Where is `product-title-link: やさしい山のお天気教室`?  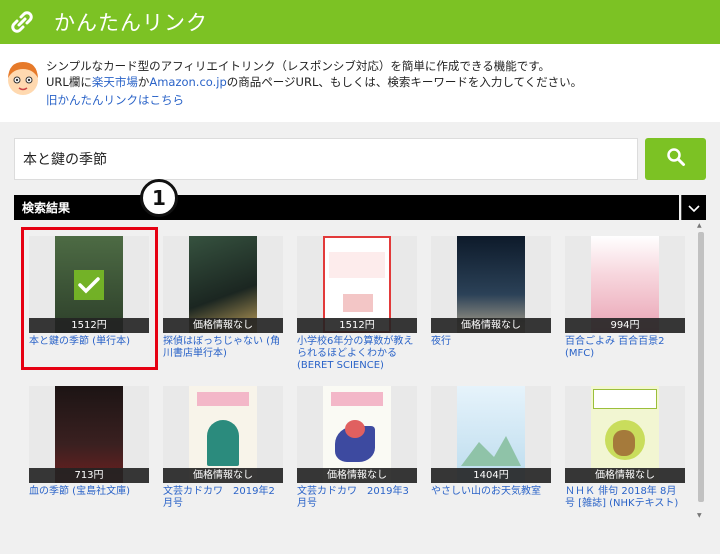
product-title-link: やさしい山のお天気教室 is located at coordinates (491, 492).